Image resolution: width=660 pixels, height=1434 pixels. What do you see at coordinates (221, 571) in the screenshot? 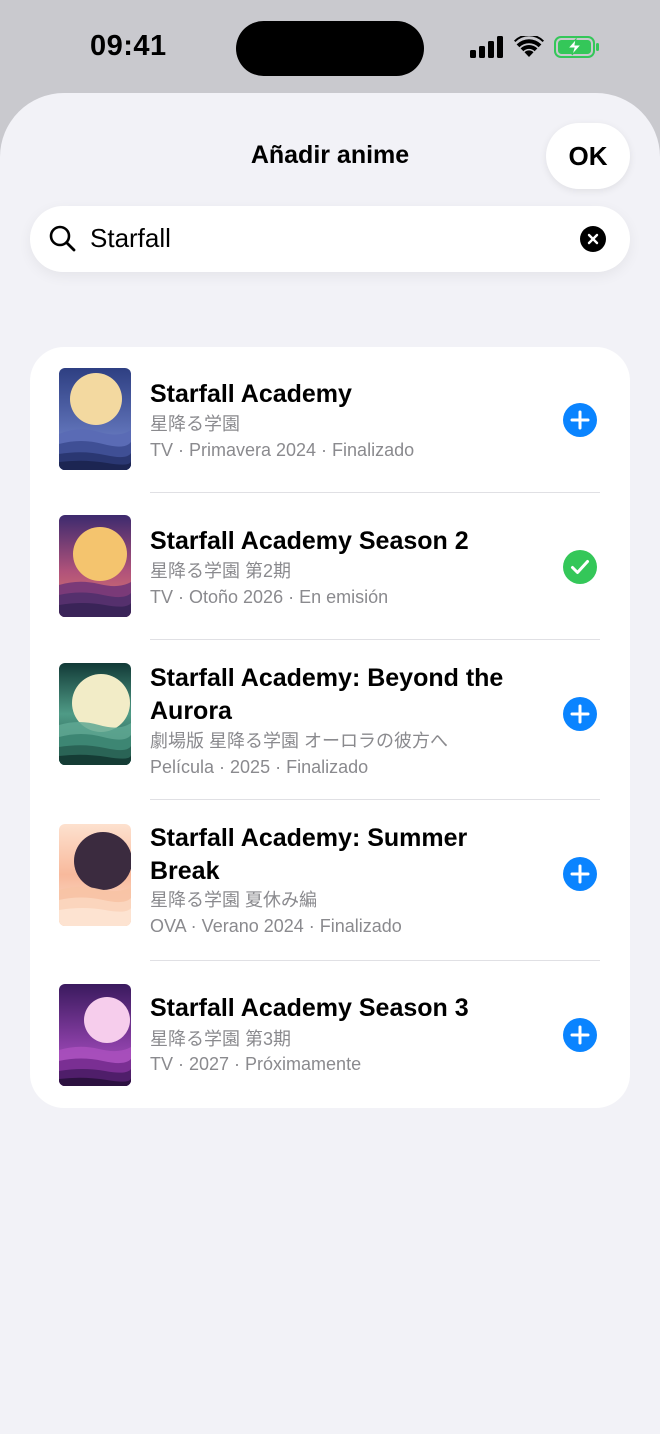
I see `anime-japanese-title: 星降る学園 第2期` at bounding box center [221, 571].